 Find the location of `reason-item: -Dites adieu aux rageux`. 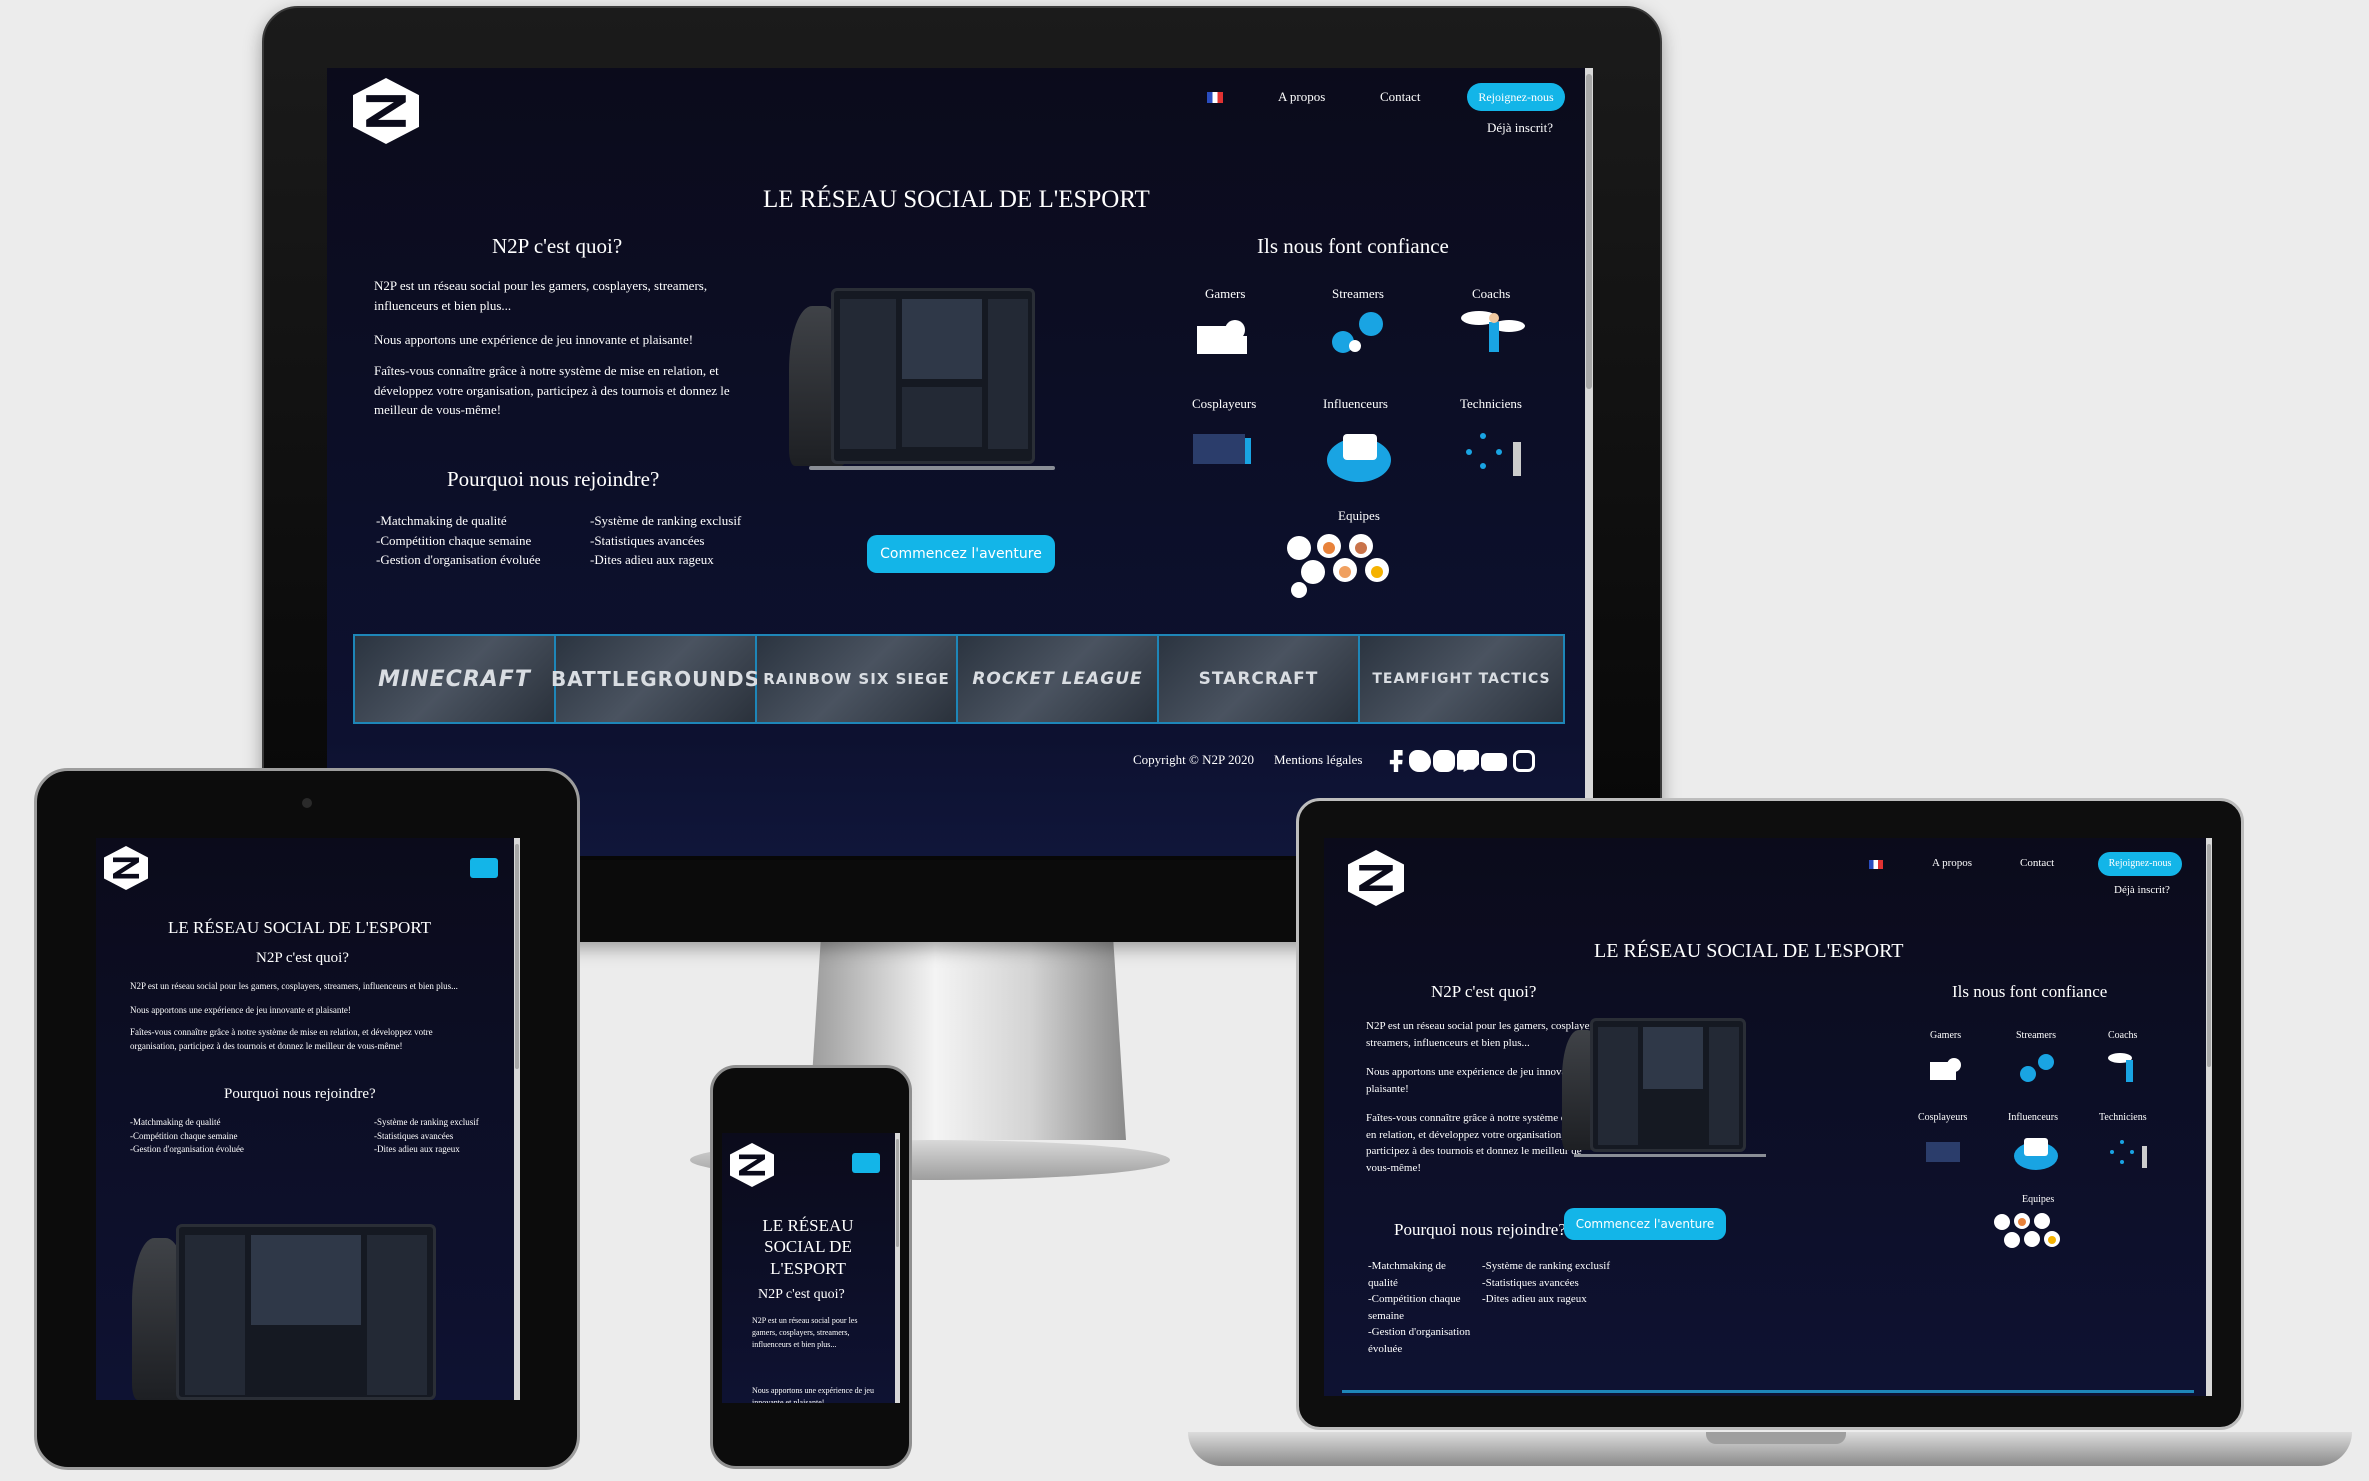

reason-item: -Dites adieu aux rageux is located at coordinates (417, 1149).